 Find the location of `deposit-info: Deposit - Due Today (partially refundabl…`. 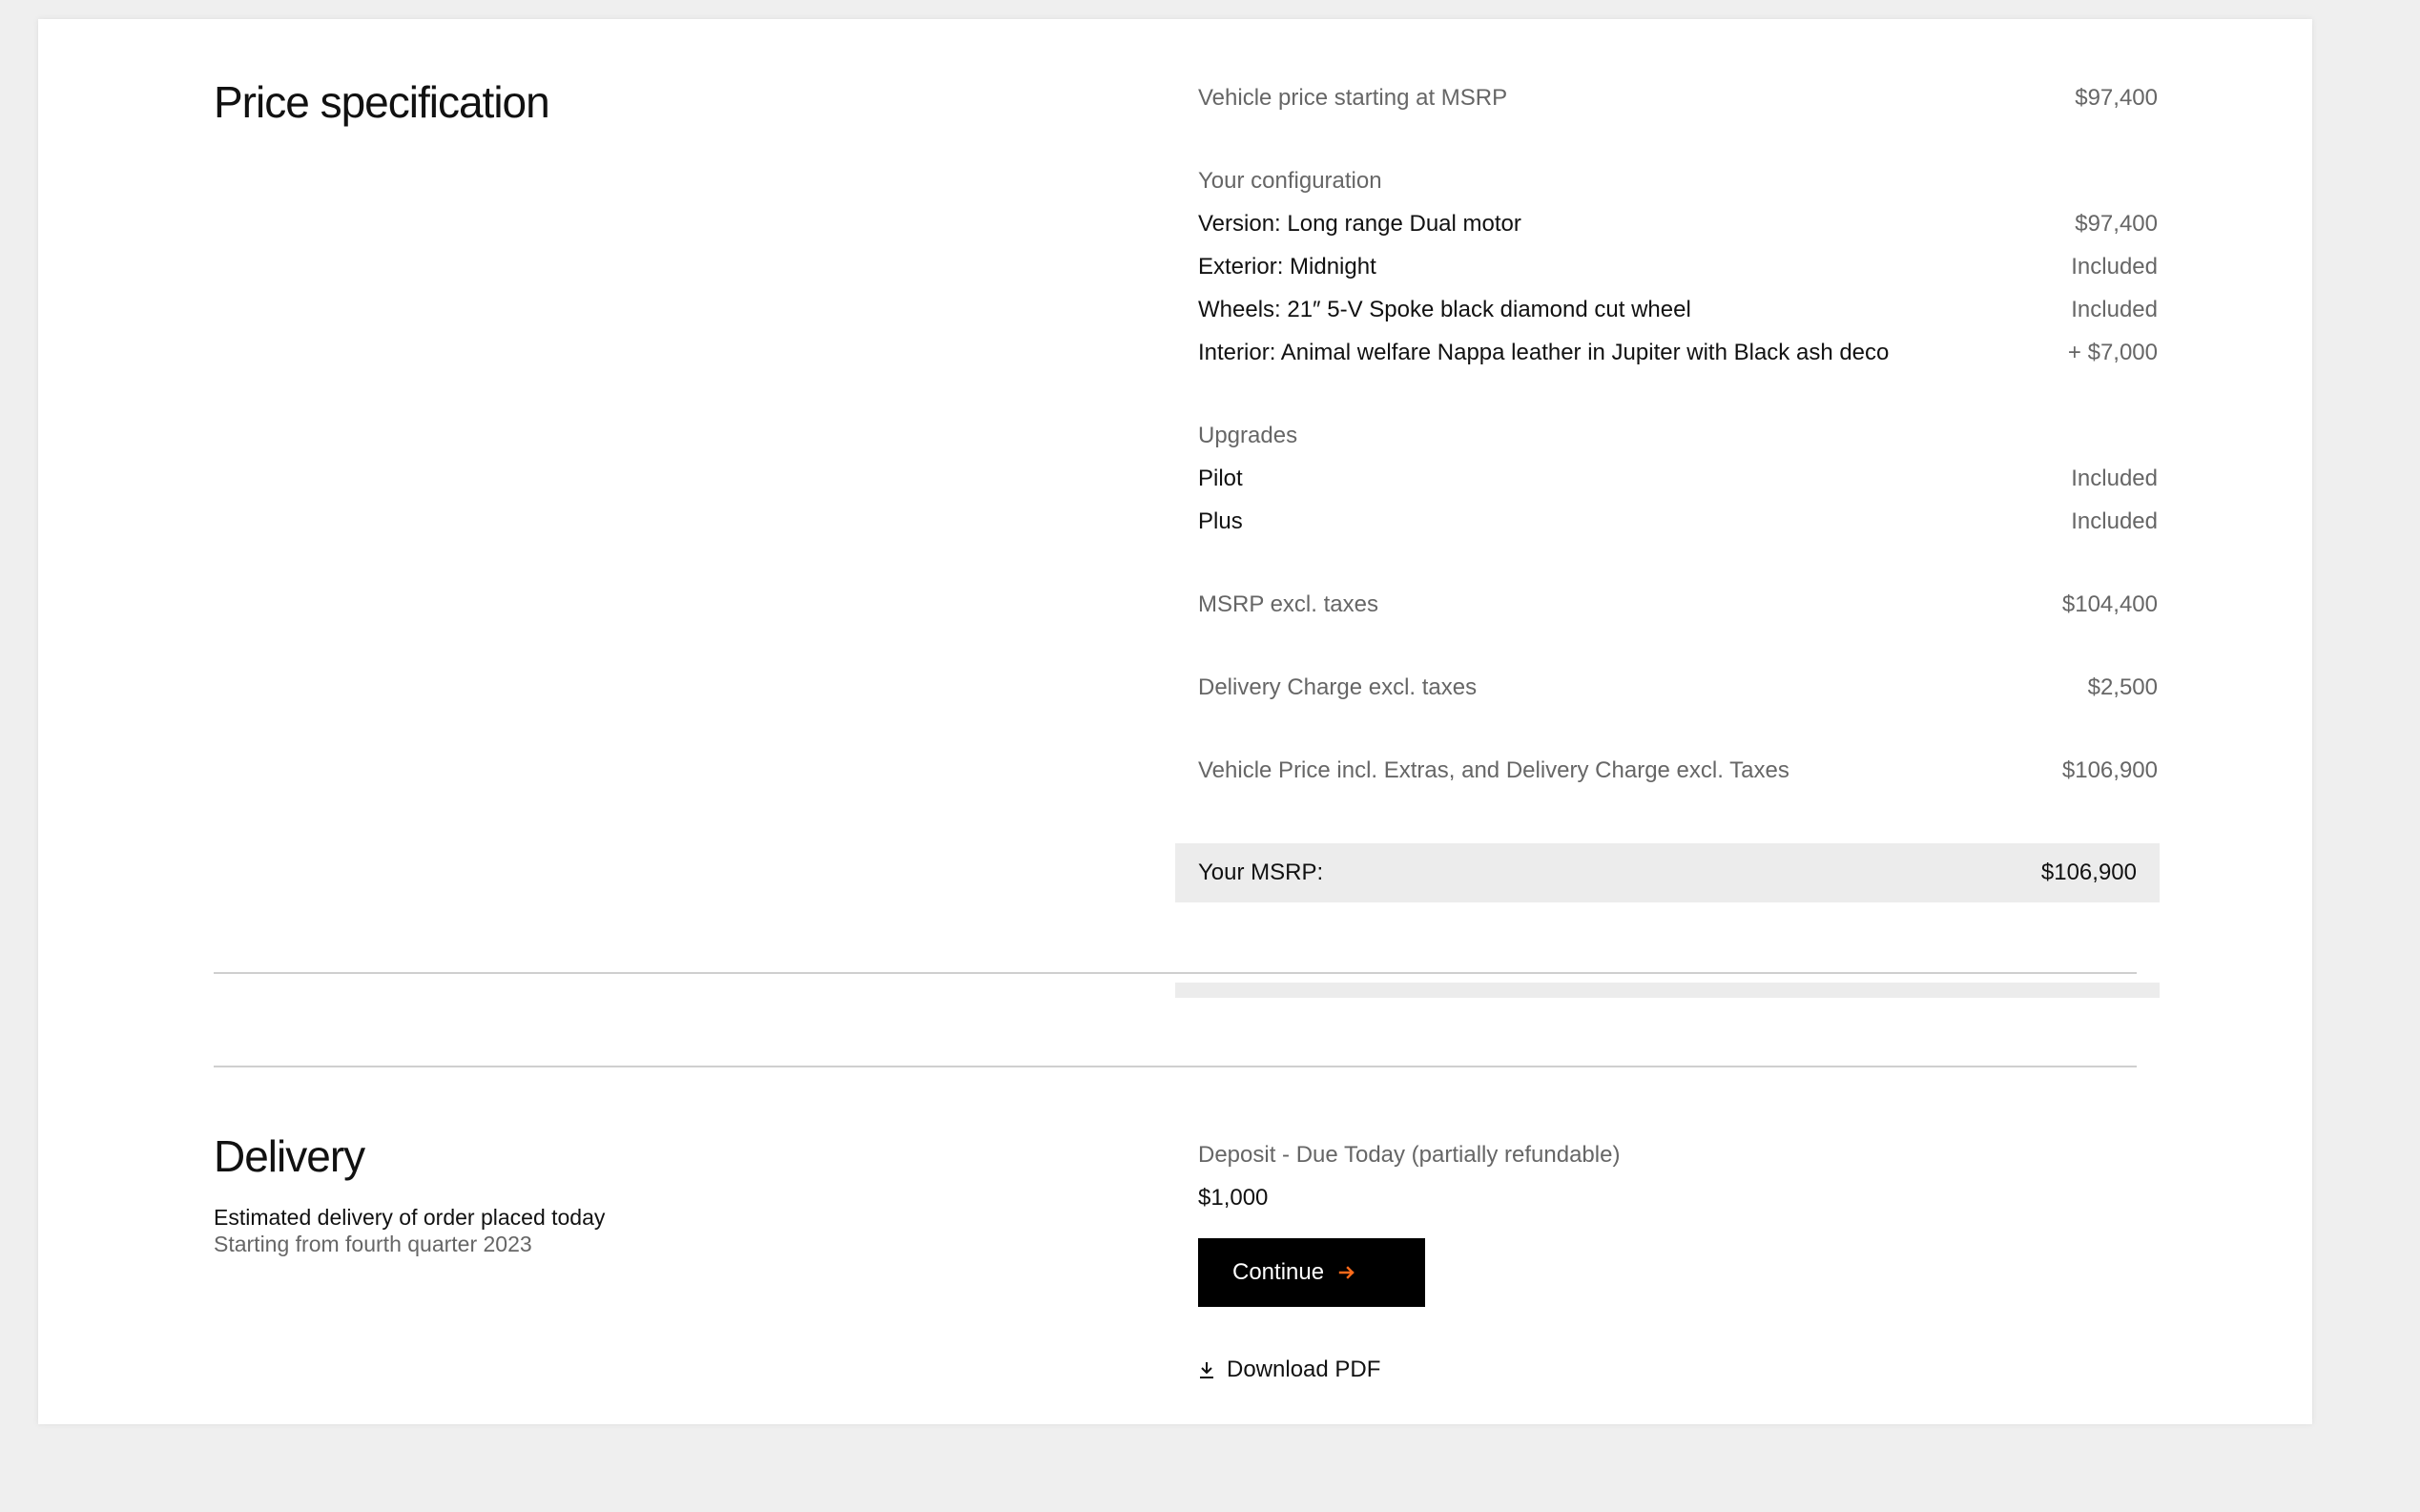

deposit-info: Deposit - Due Today (partially refundabl… is located at coordinates (1409, 1176).